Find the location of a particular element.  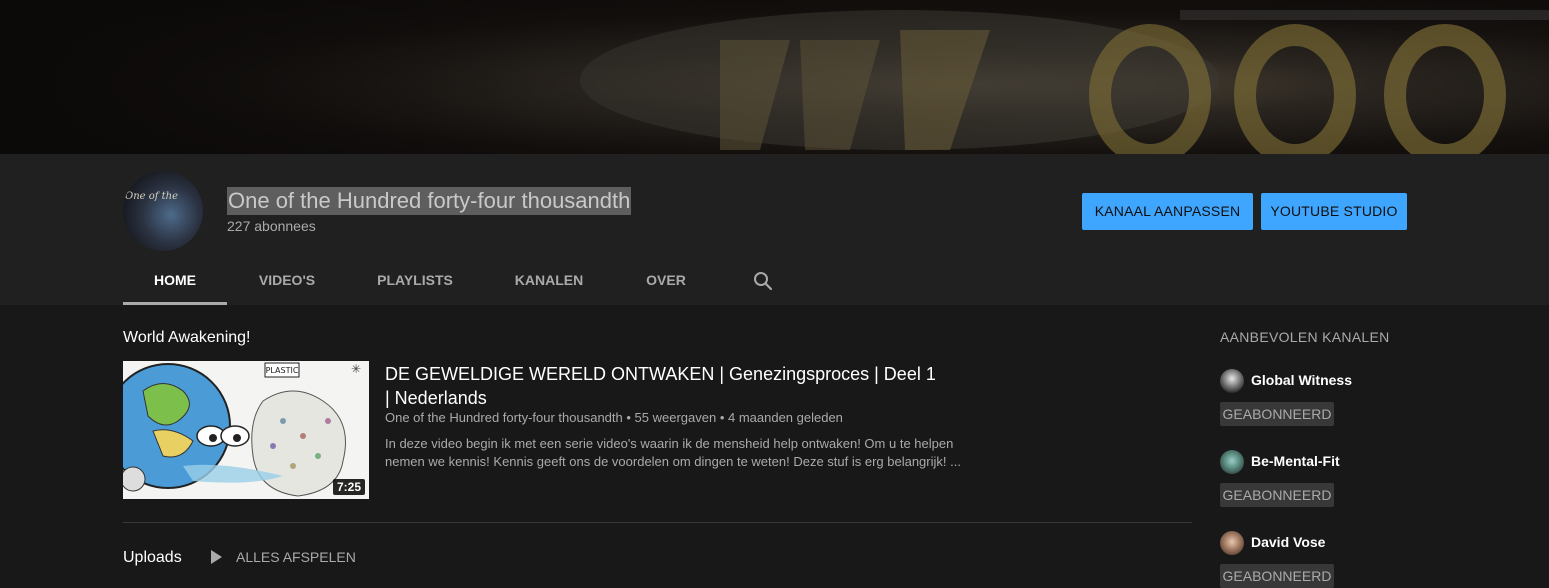

tab-channels-label: KANALEN is located at coordinates (549, 280).